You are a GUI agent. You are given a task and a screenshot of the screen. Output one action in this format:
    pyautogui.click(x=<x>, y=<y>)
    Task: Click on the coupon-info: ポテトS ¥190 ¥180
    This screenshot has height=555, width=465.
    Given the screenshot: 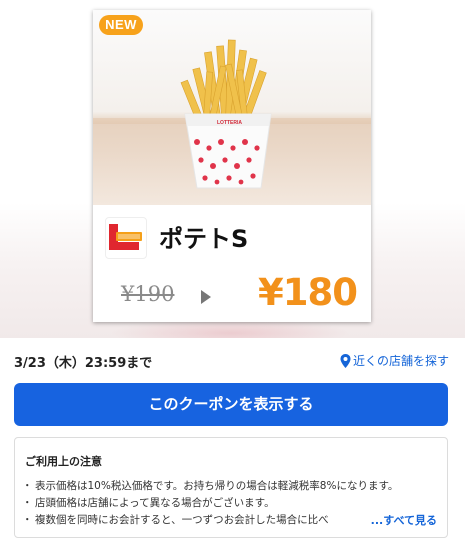 What is the action you would take?
    pyautogui.click(x=232, y=263)
    